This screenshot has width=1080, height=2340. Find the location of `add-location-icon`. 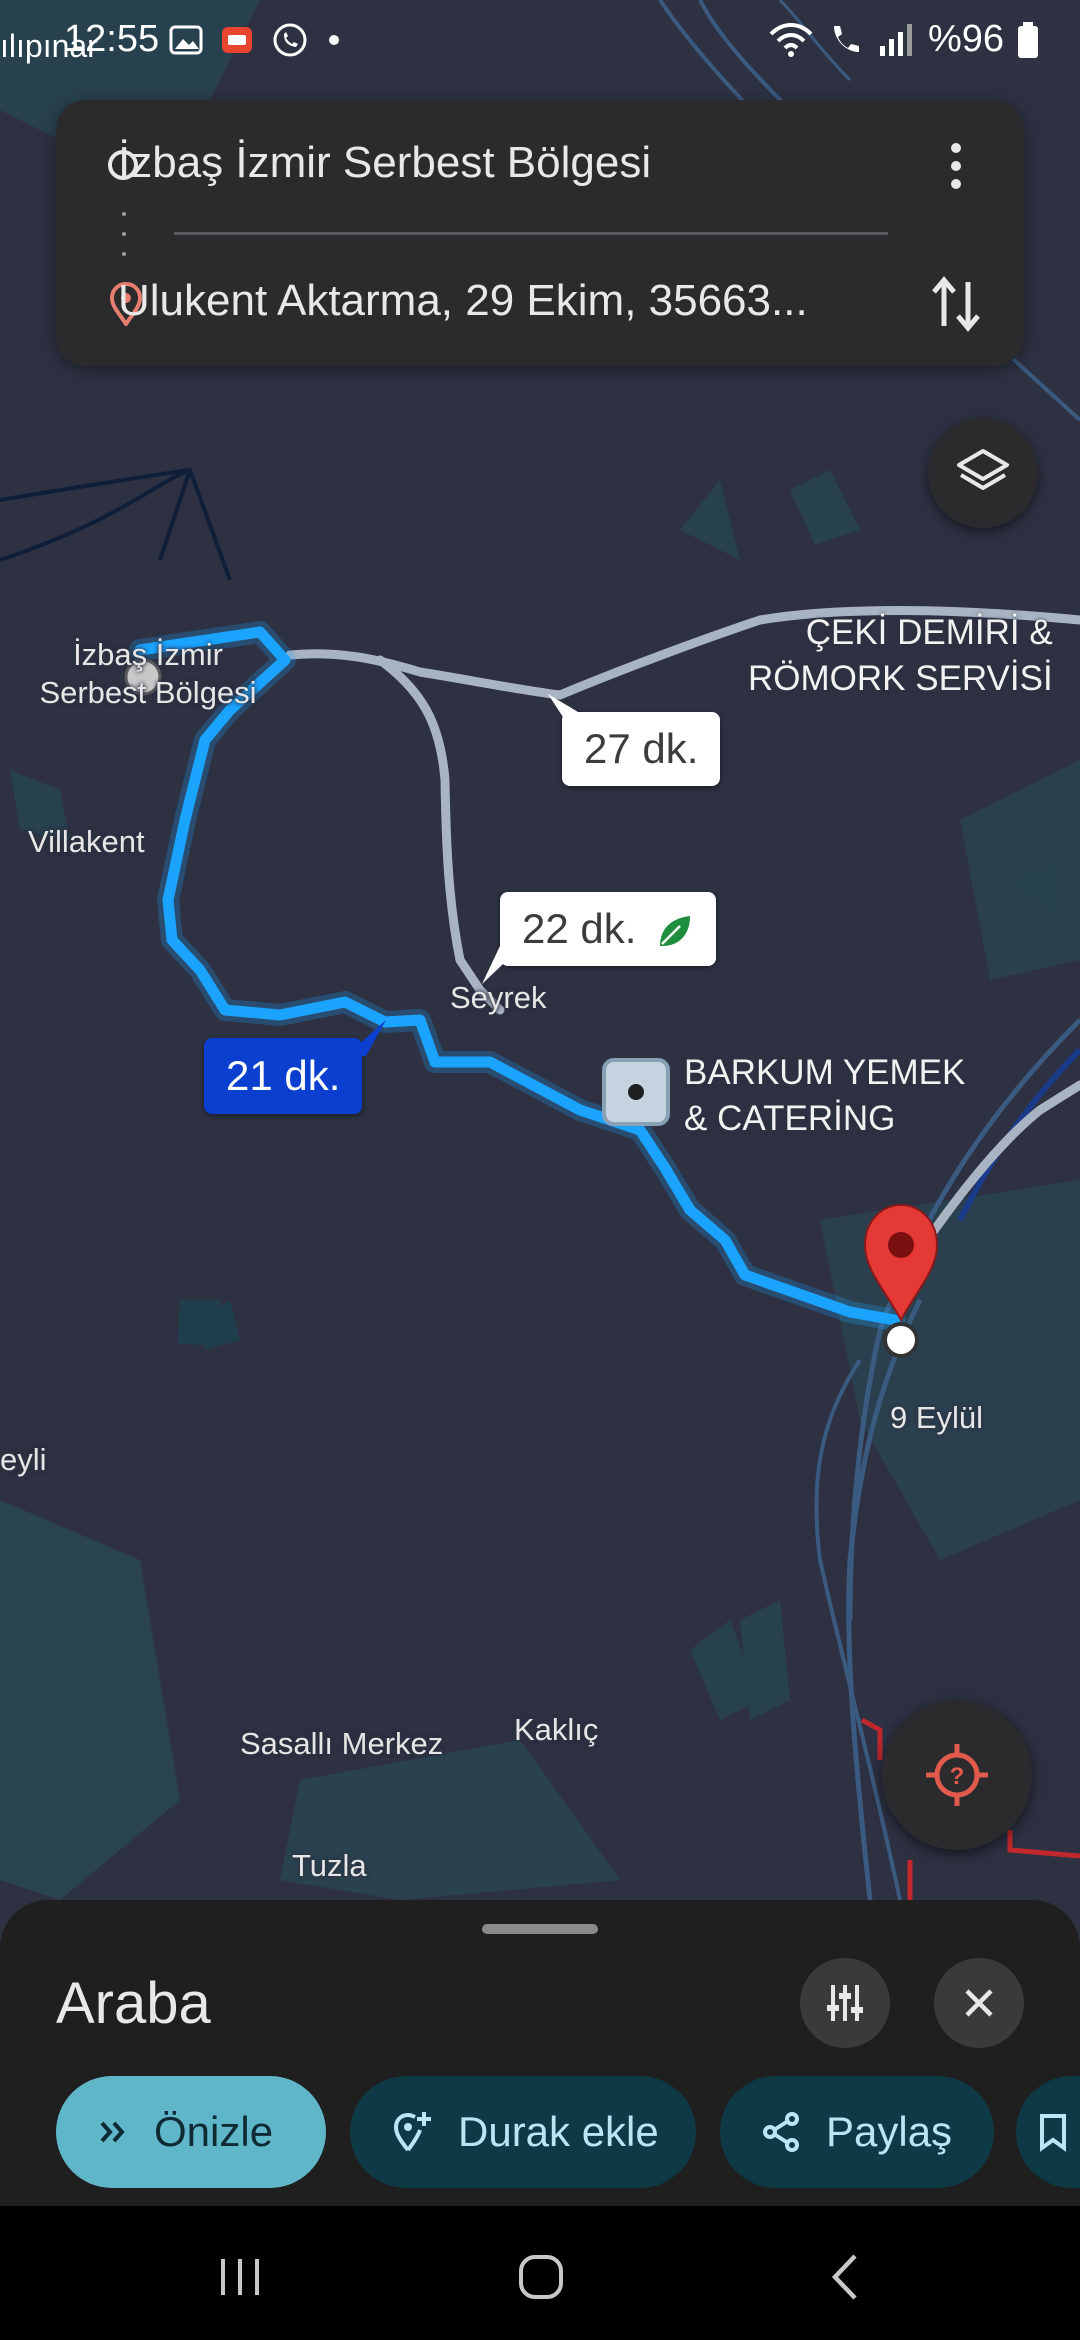

add-location-icon is located at coordinates (412, 2132).